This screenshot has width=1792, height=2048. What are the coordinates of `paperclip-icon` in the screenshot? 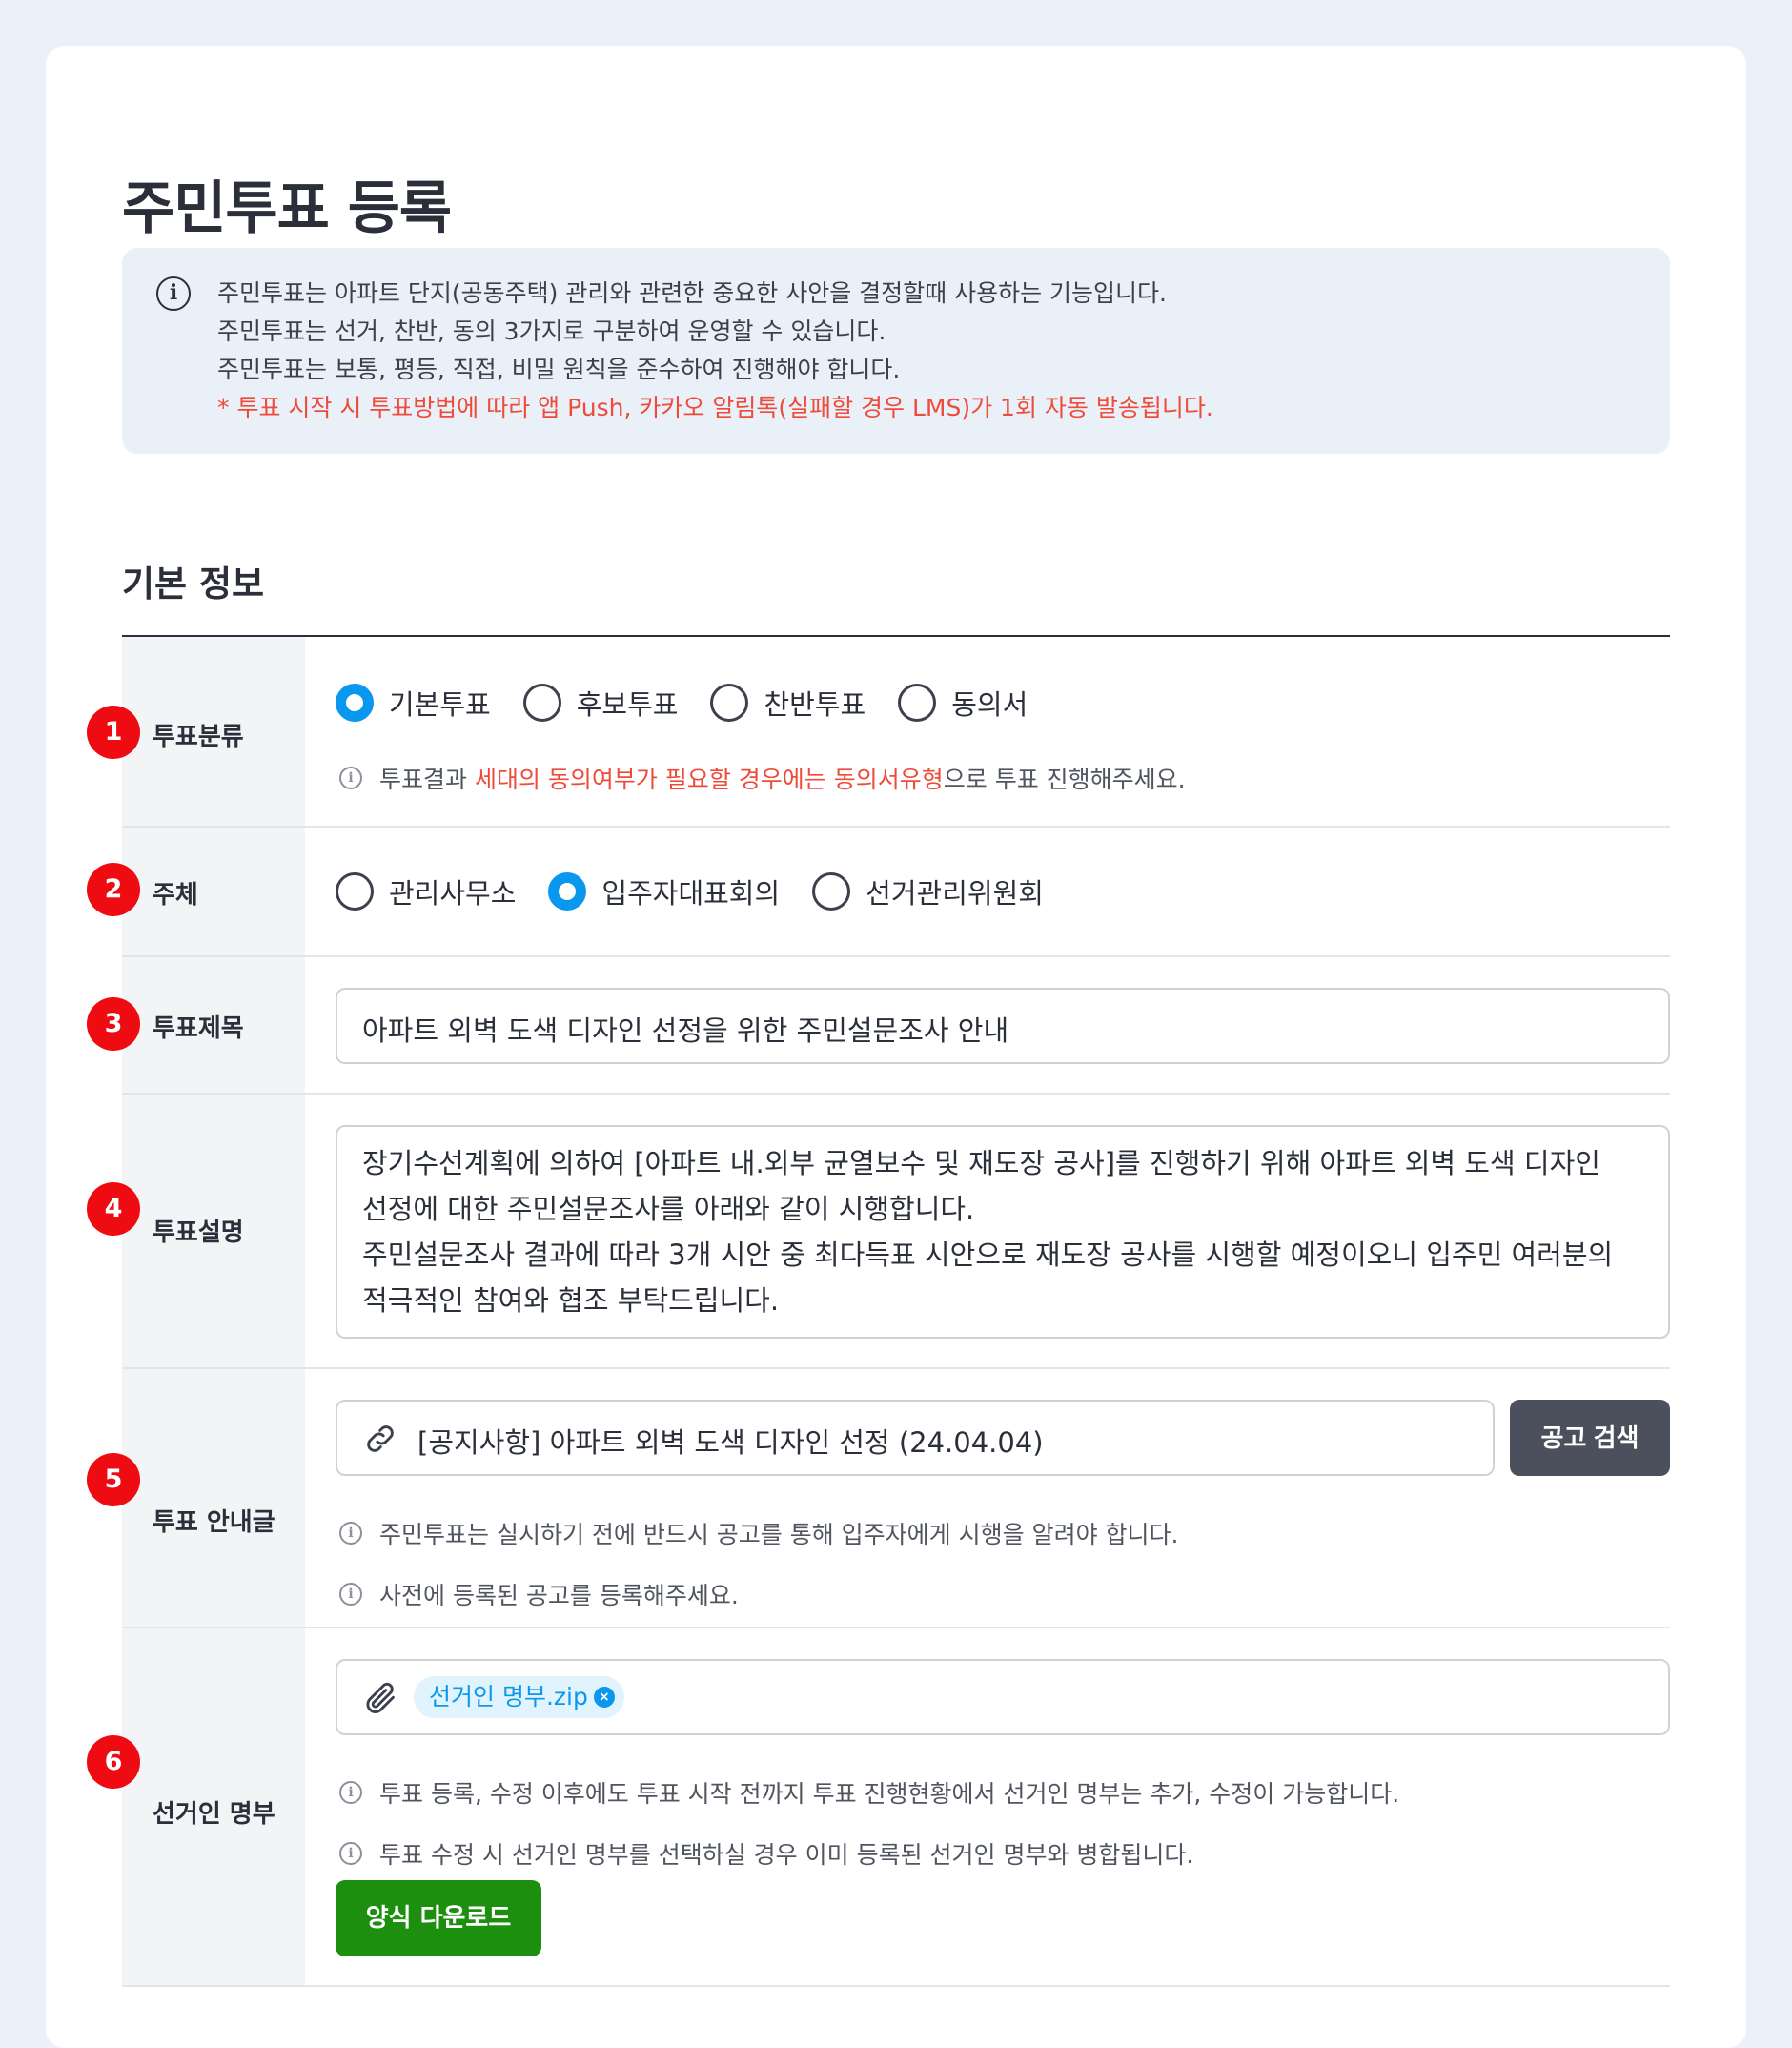 It's located at (380, 1700).